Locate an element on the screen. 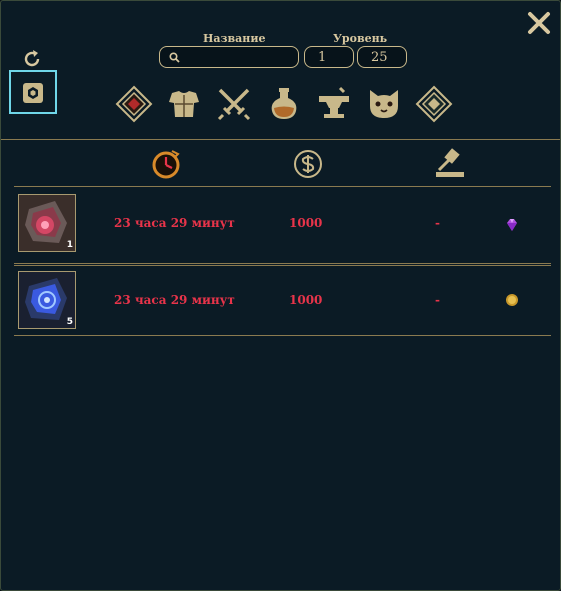 This screenshot has height=591, width=561. category-misc-icon is located at coordinates (434, 104).